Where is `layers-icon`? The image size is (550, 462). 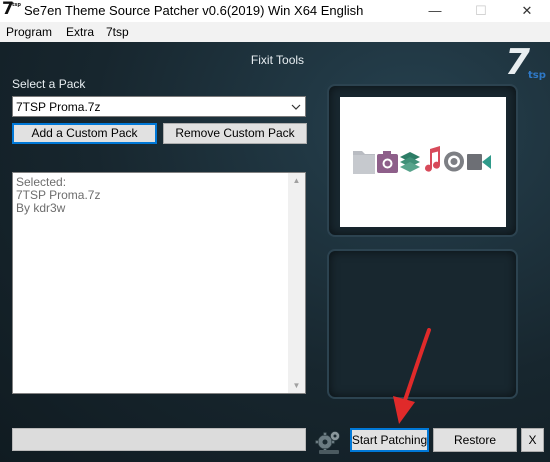 layers-icon is located at coordinates (410, 162).